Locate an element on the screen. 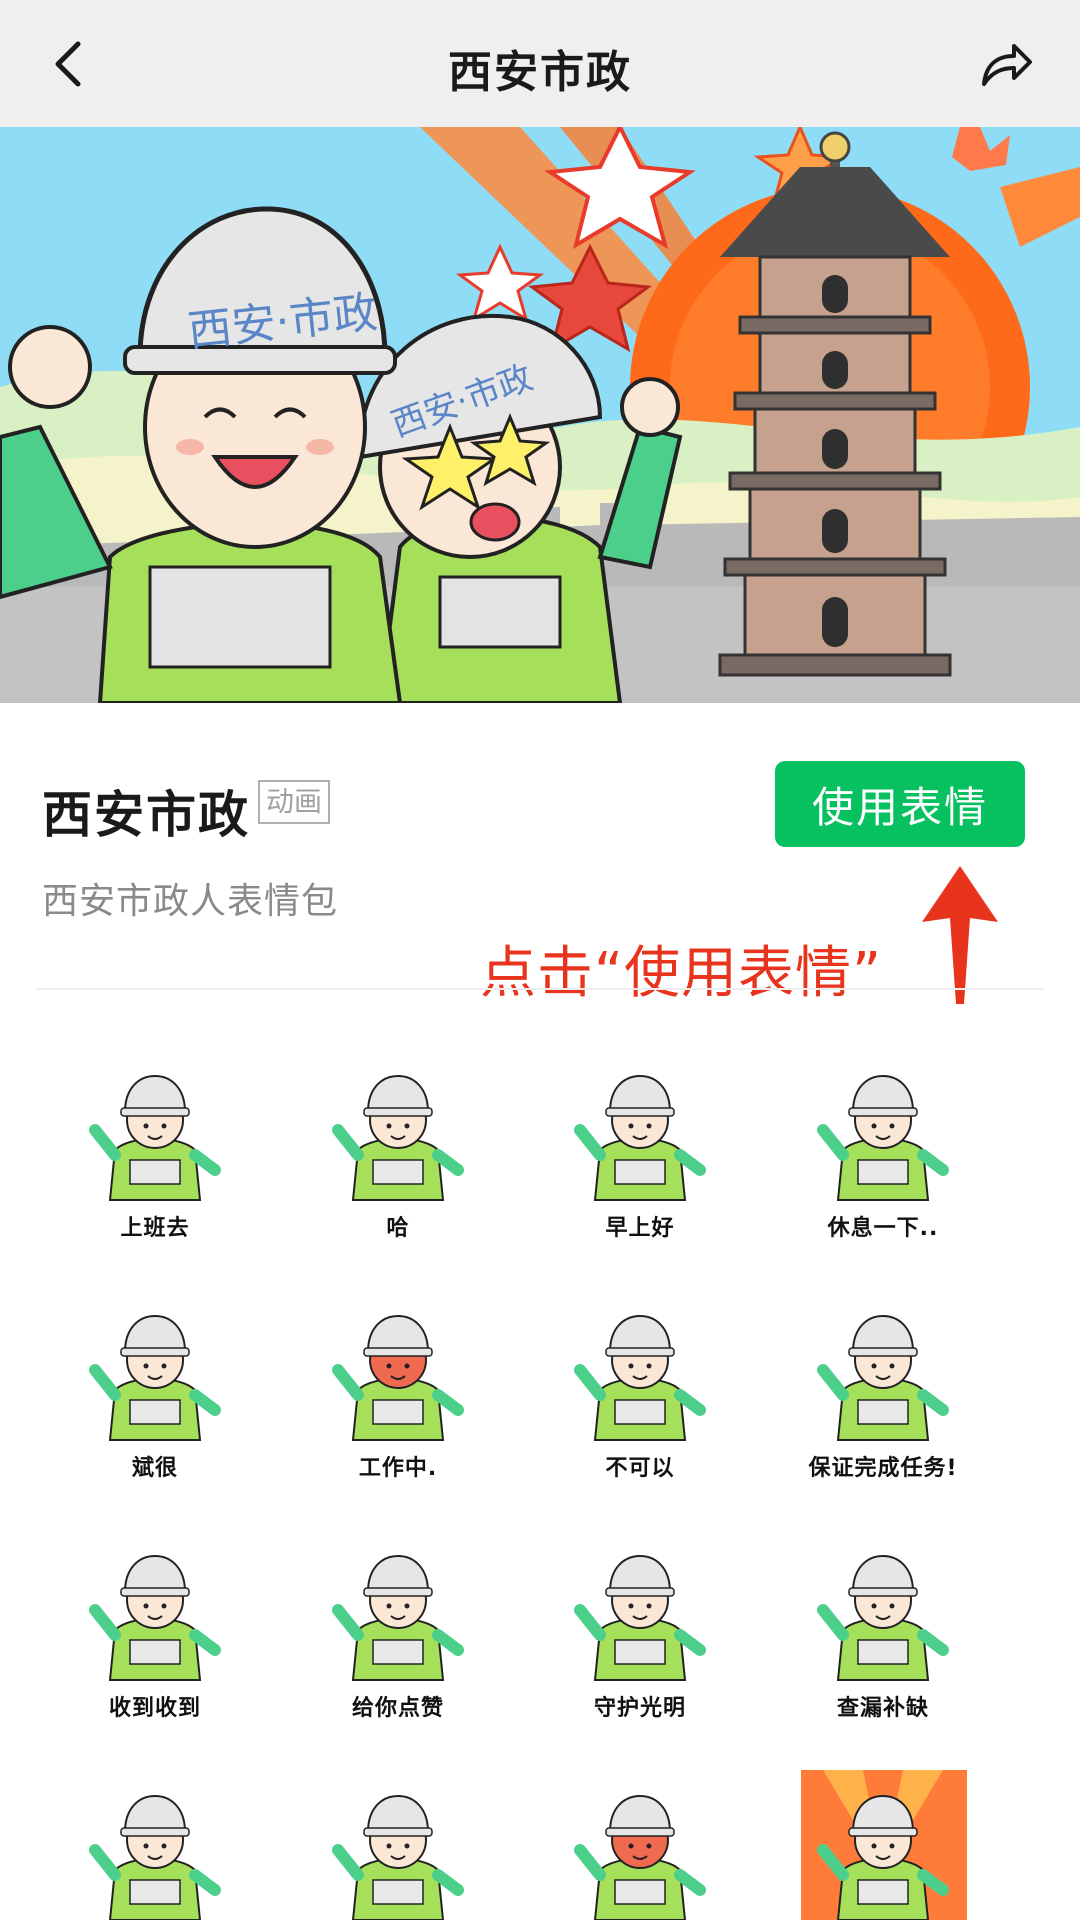 The height and width of the screenshot is (1920, 1080). sticker-caption: 守护光明 is located at coordinates (639, 1708).